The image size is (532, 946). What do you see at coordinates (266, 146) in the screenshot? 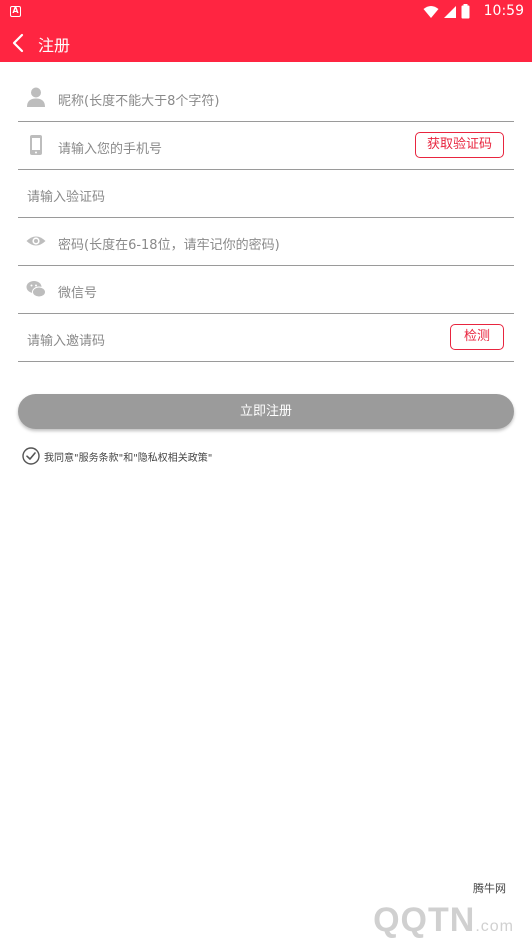
I see `phone-field: 请输入您的手机号 获取验证码` at bounding box center [266, 146].